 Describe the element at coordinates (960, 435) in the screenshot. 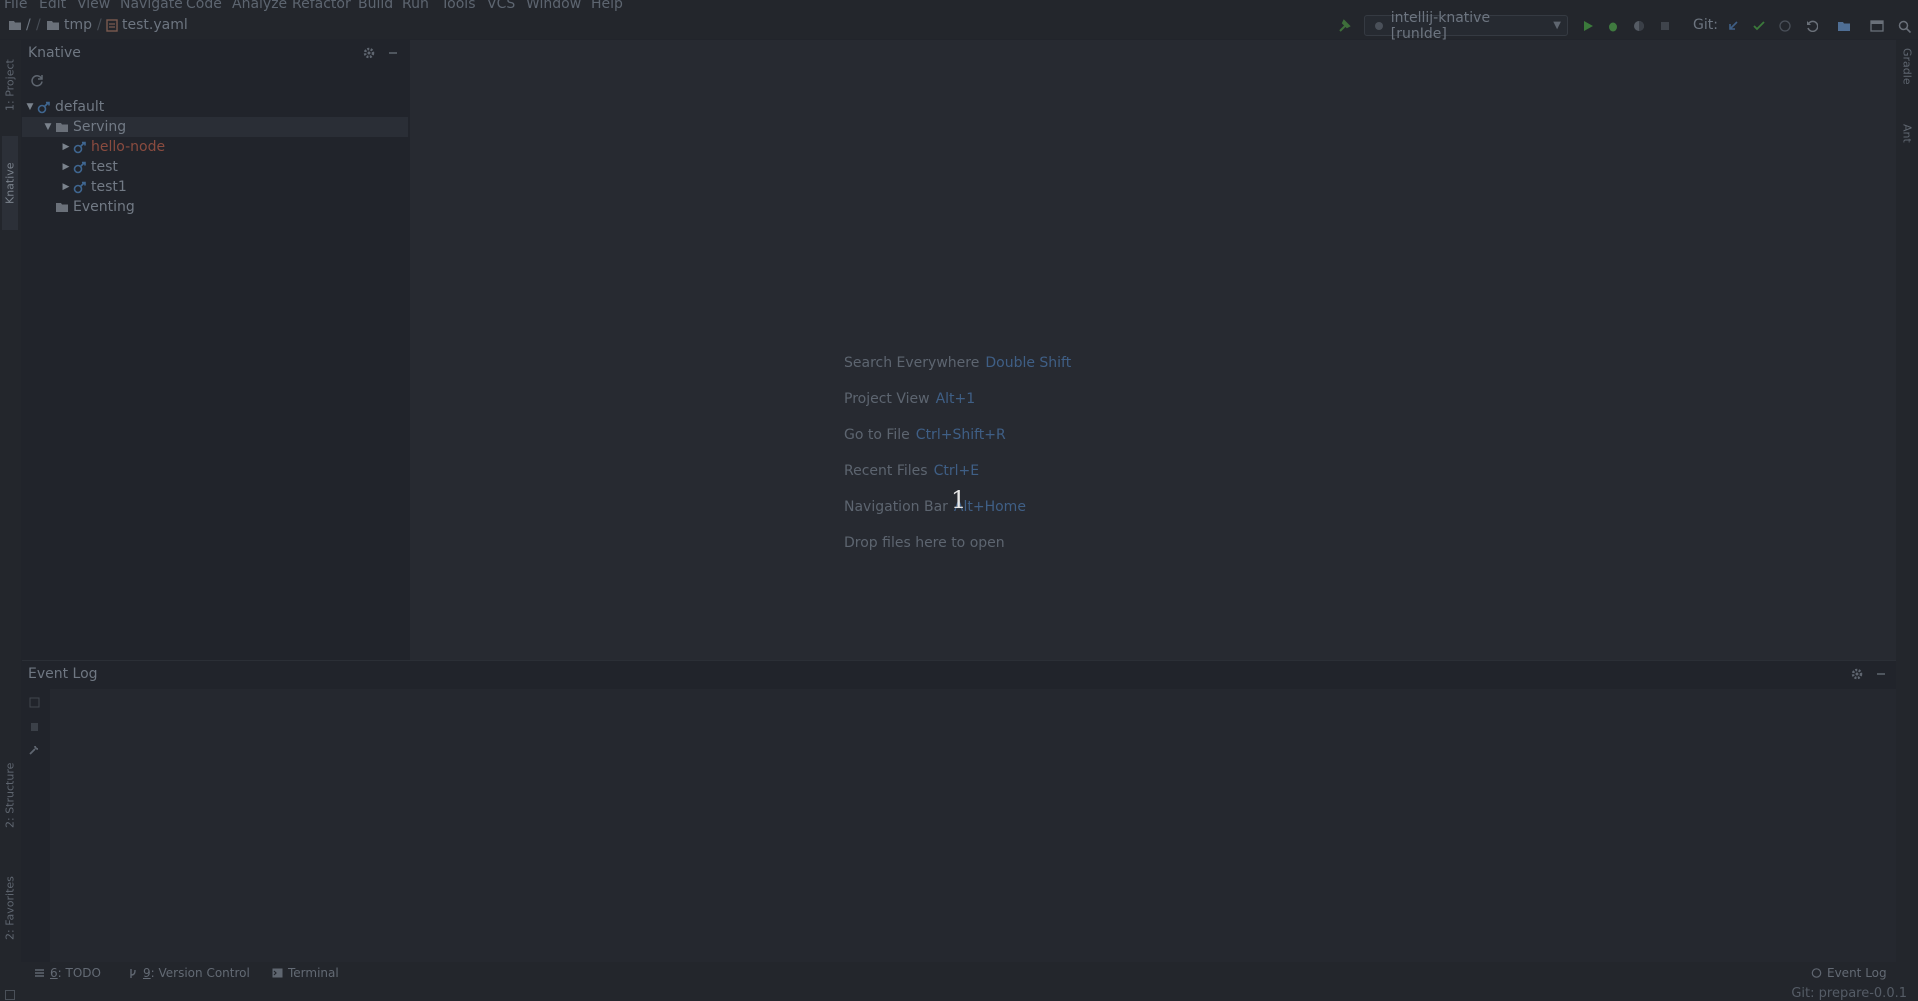

I see `hint-shortcut: Ctrl+Shift+R` at that location.